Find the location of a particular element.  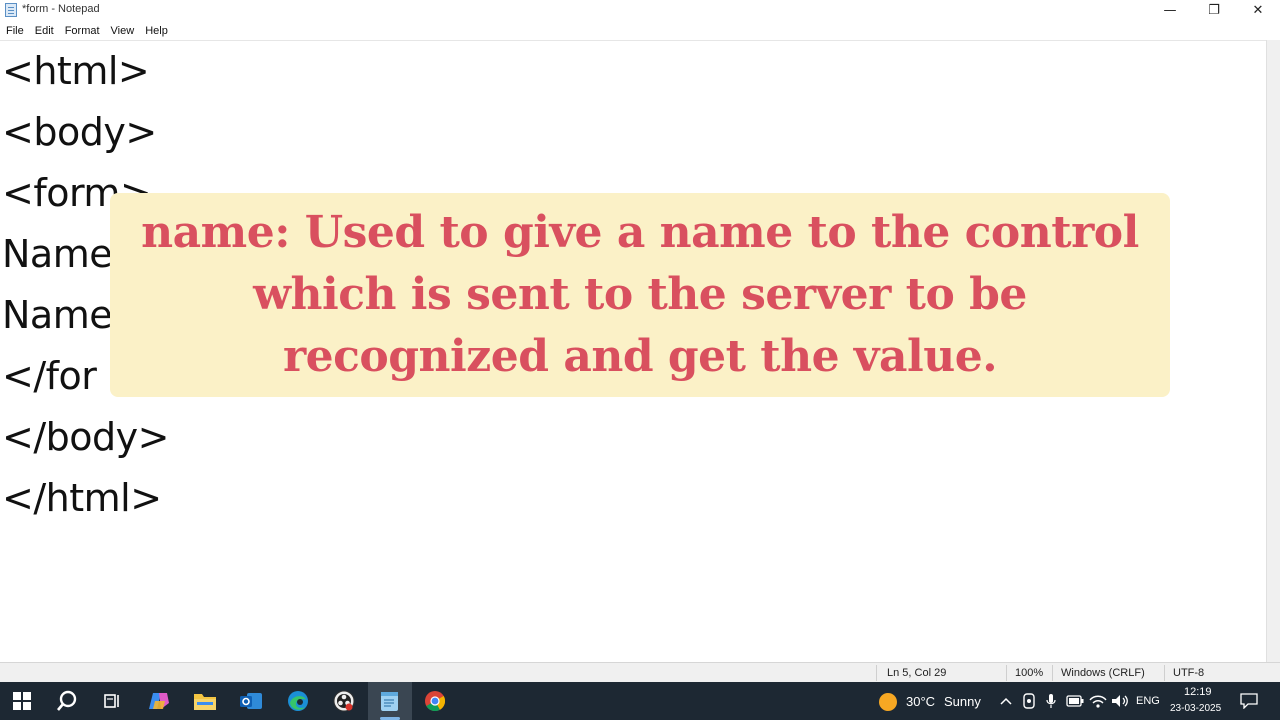

notepad-app-icon is located at coordinates (11, 10).